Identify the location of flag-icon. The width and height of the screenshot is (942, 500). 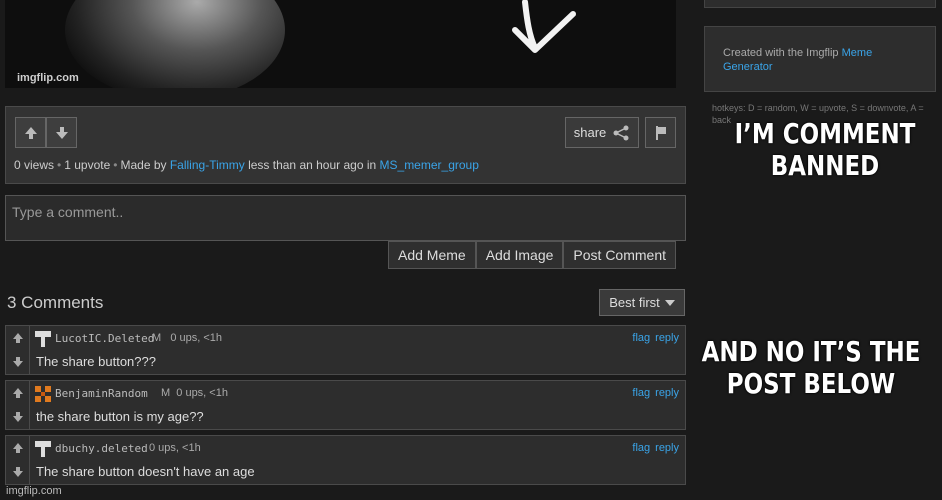
(660, 132).